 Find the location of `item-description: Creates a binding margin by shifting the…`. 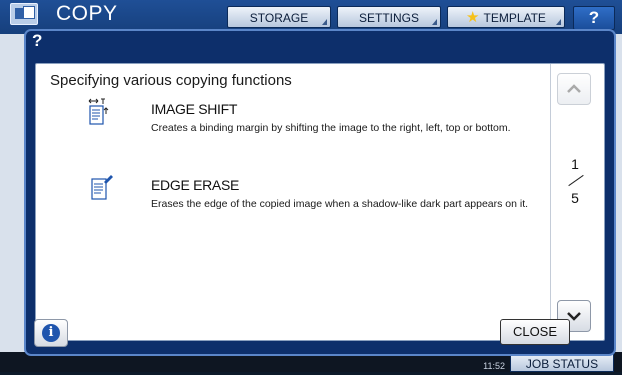

item-description: Creates a binding margin by shifting the… is located at coordinates (331, 128).